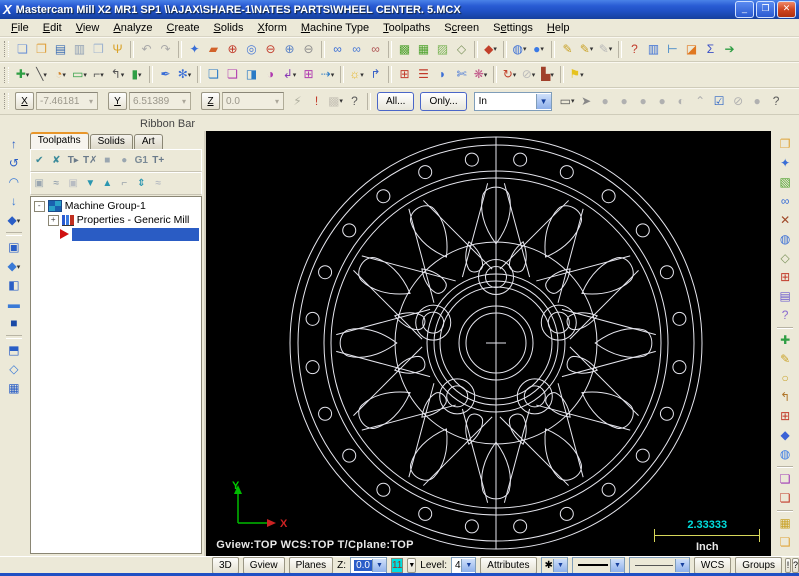 The height and width of the screenshot is (576, 799). I want to click on y-coord-input: 6.51389 ▾, so click(160, 101).